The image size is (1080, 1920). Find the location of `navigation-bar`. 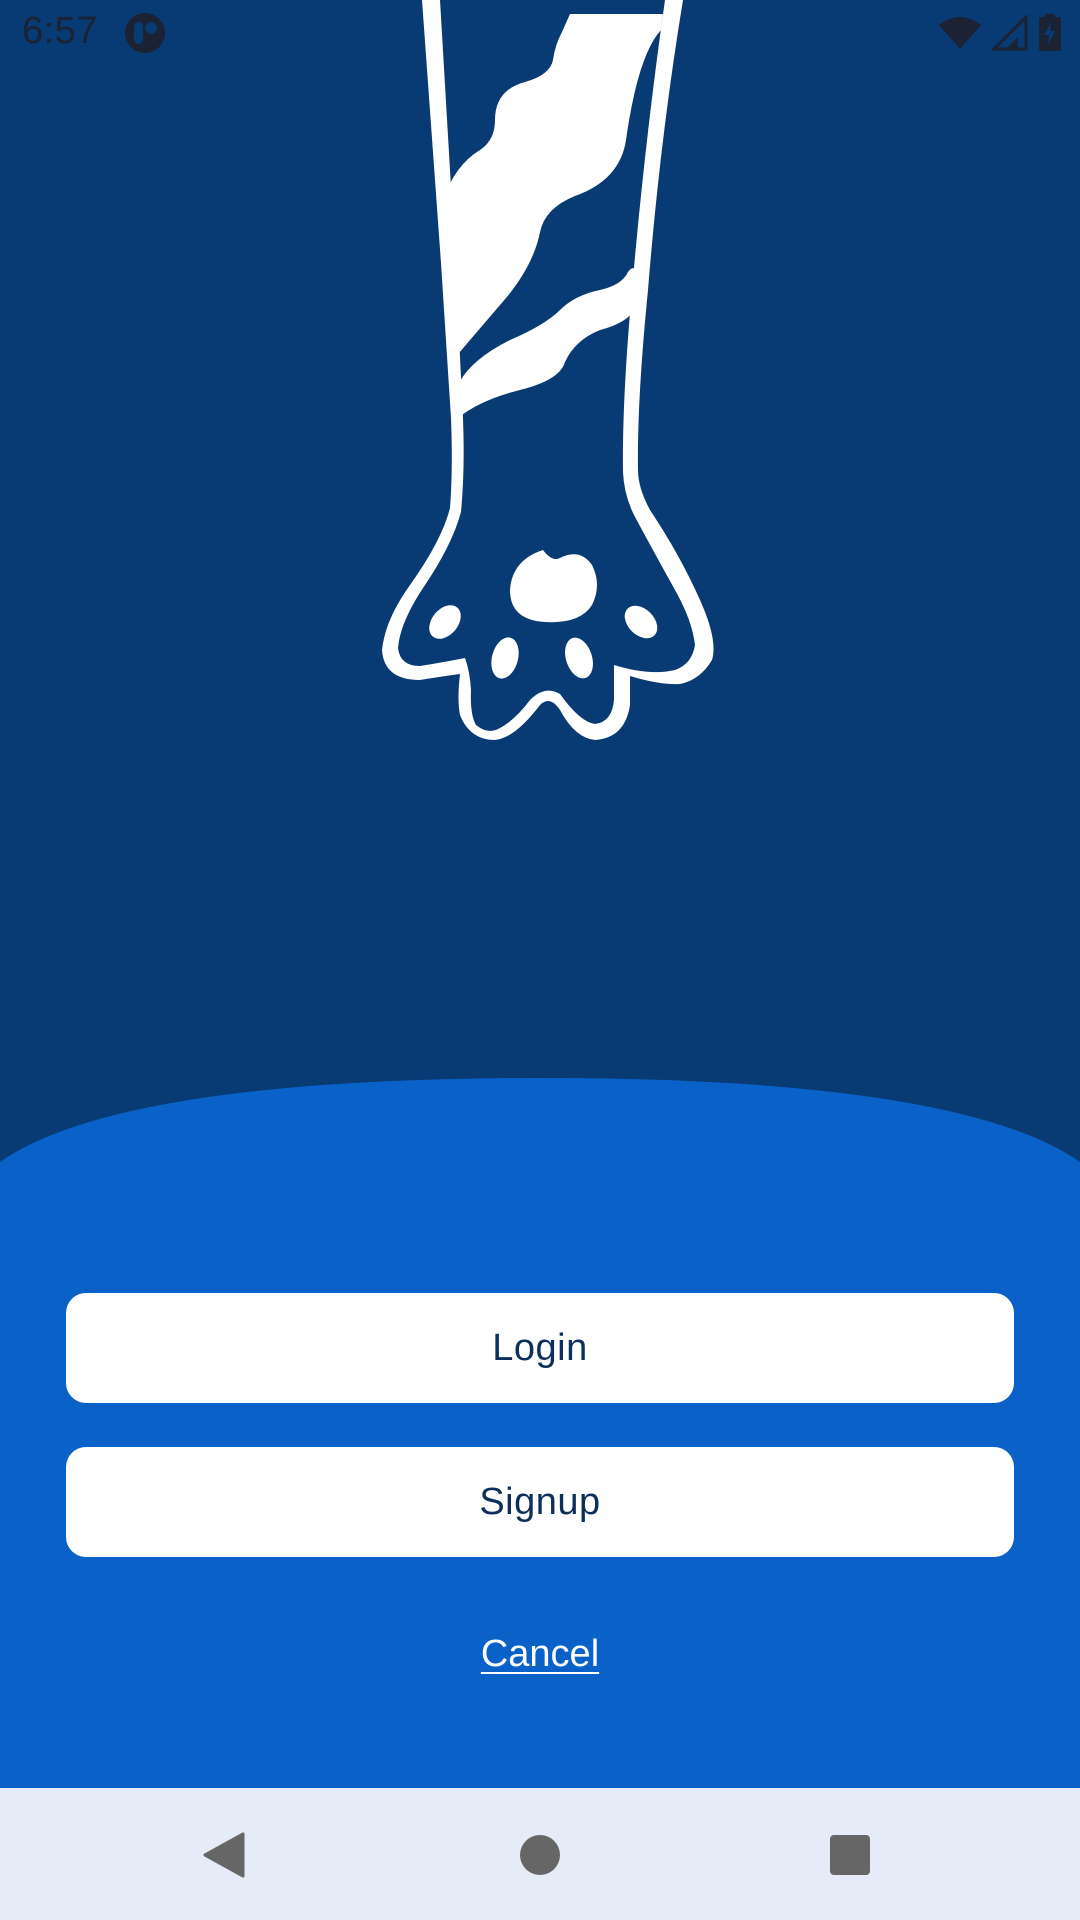

navigation-bar is located at coordinates (540, 1854).